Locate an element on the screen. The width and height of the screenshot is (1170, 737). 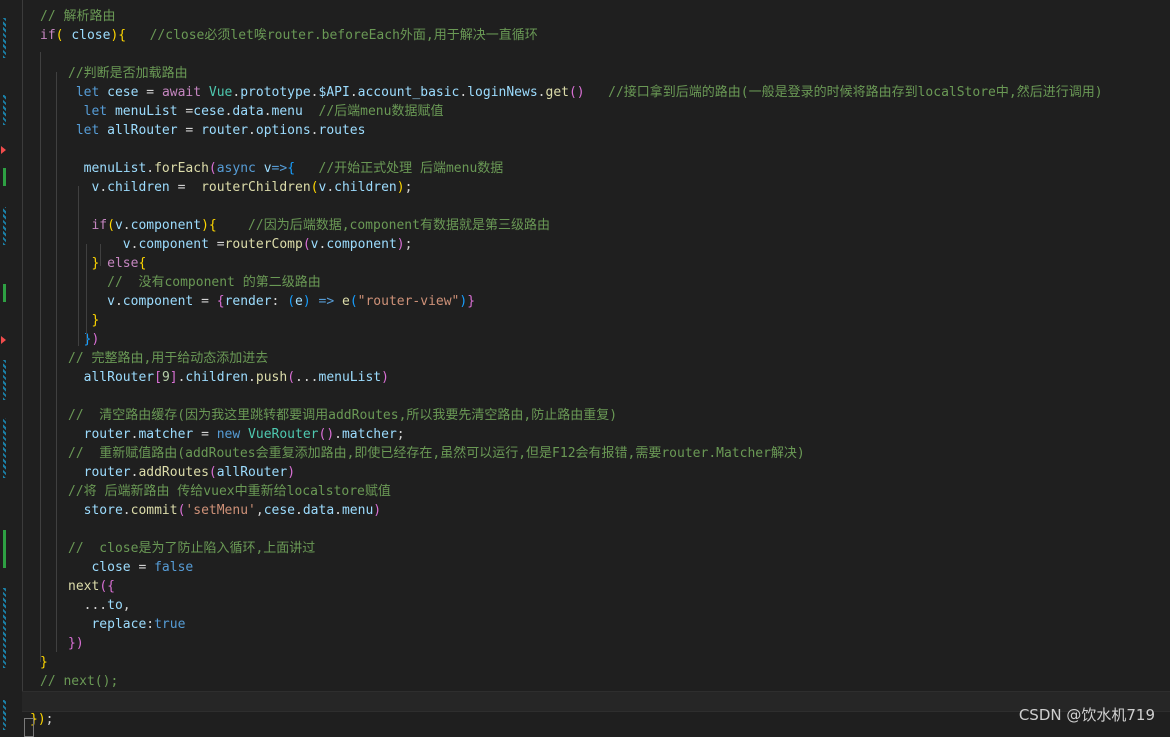
code-line is located at coordinates (596, 701).